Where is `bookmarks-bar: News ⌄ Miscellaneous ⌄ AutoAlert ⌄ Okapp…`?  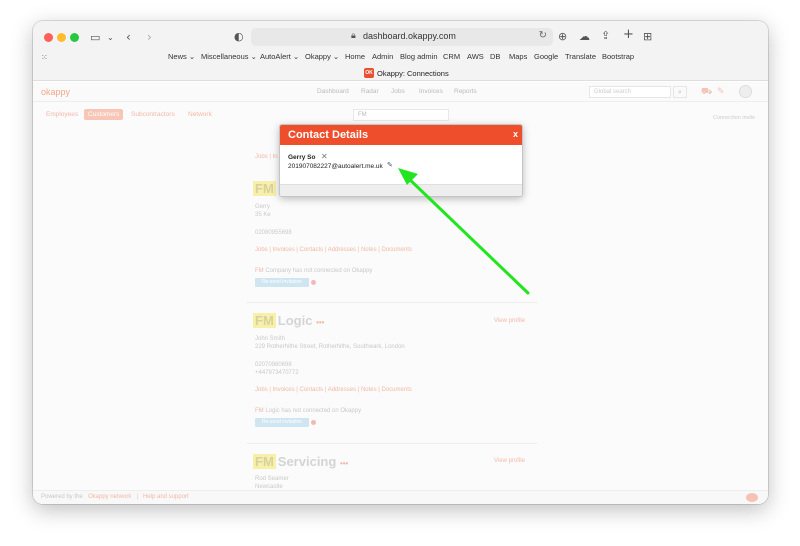
bookmarks-bar: News ⌄ Miscellaneous ⌄ AutoAlert ⌄ Okapp… is located at coordinates (400, 59).